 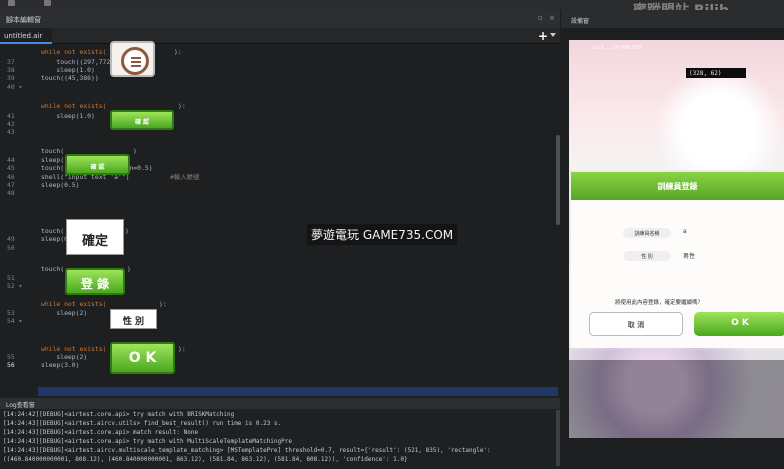 What do you see at coordinates (11, 132) in the screenshot?
I see `line-number: 43` at bounding box center [11, 132].